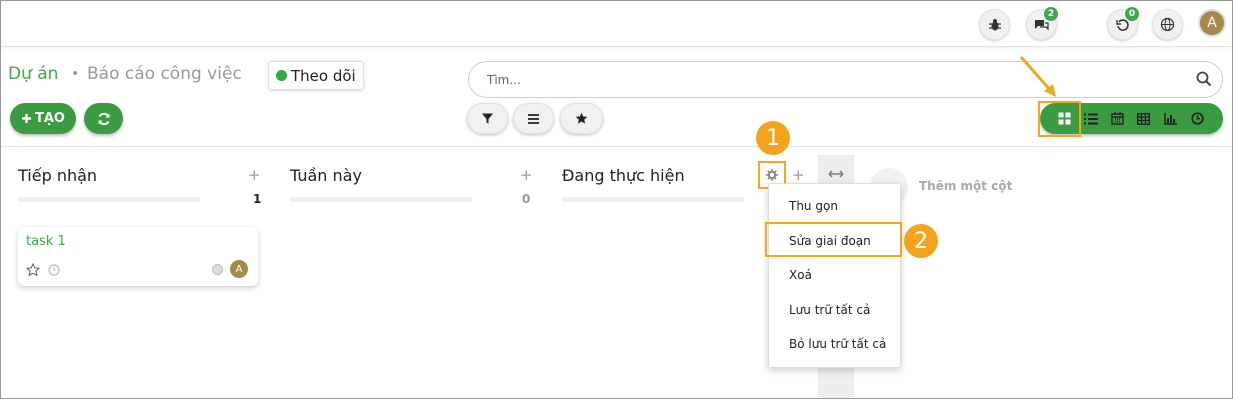 The width and height of the screenshot is (1233, 399). I want to click on add-column-label: Thêm một cột, so click(965, 186).